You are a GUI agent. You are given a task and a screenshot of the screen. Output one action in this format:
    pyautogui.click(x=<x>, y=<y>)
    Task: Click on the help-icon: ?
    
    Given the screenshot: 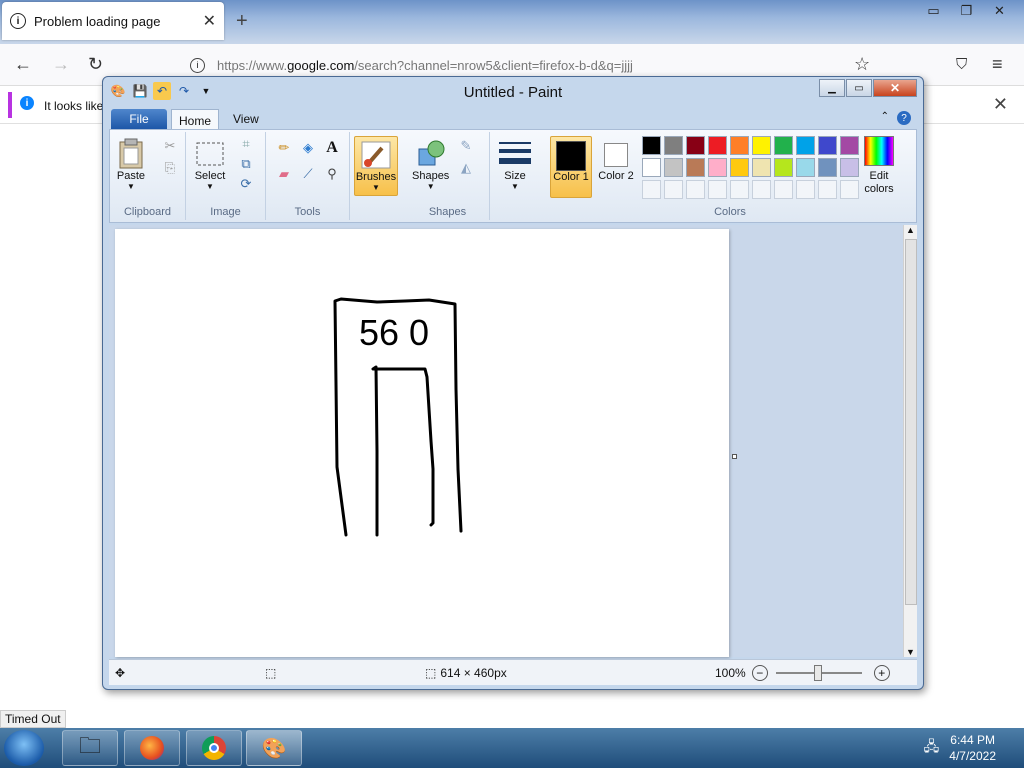 What is the action you would take?
    pyautogui.click(x=904, y=118)
    